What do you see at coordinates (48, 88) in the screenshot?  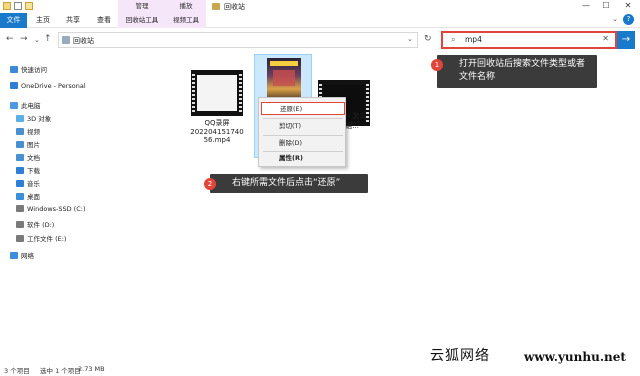 I see `nav-onedrive: OneDrive - Personal` at bounding box center [48, 88].